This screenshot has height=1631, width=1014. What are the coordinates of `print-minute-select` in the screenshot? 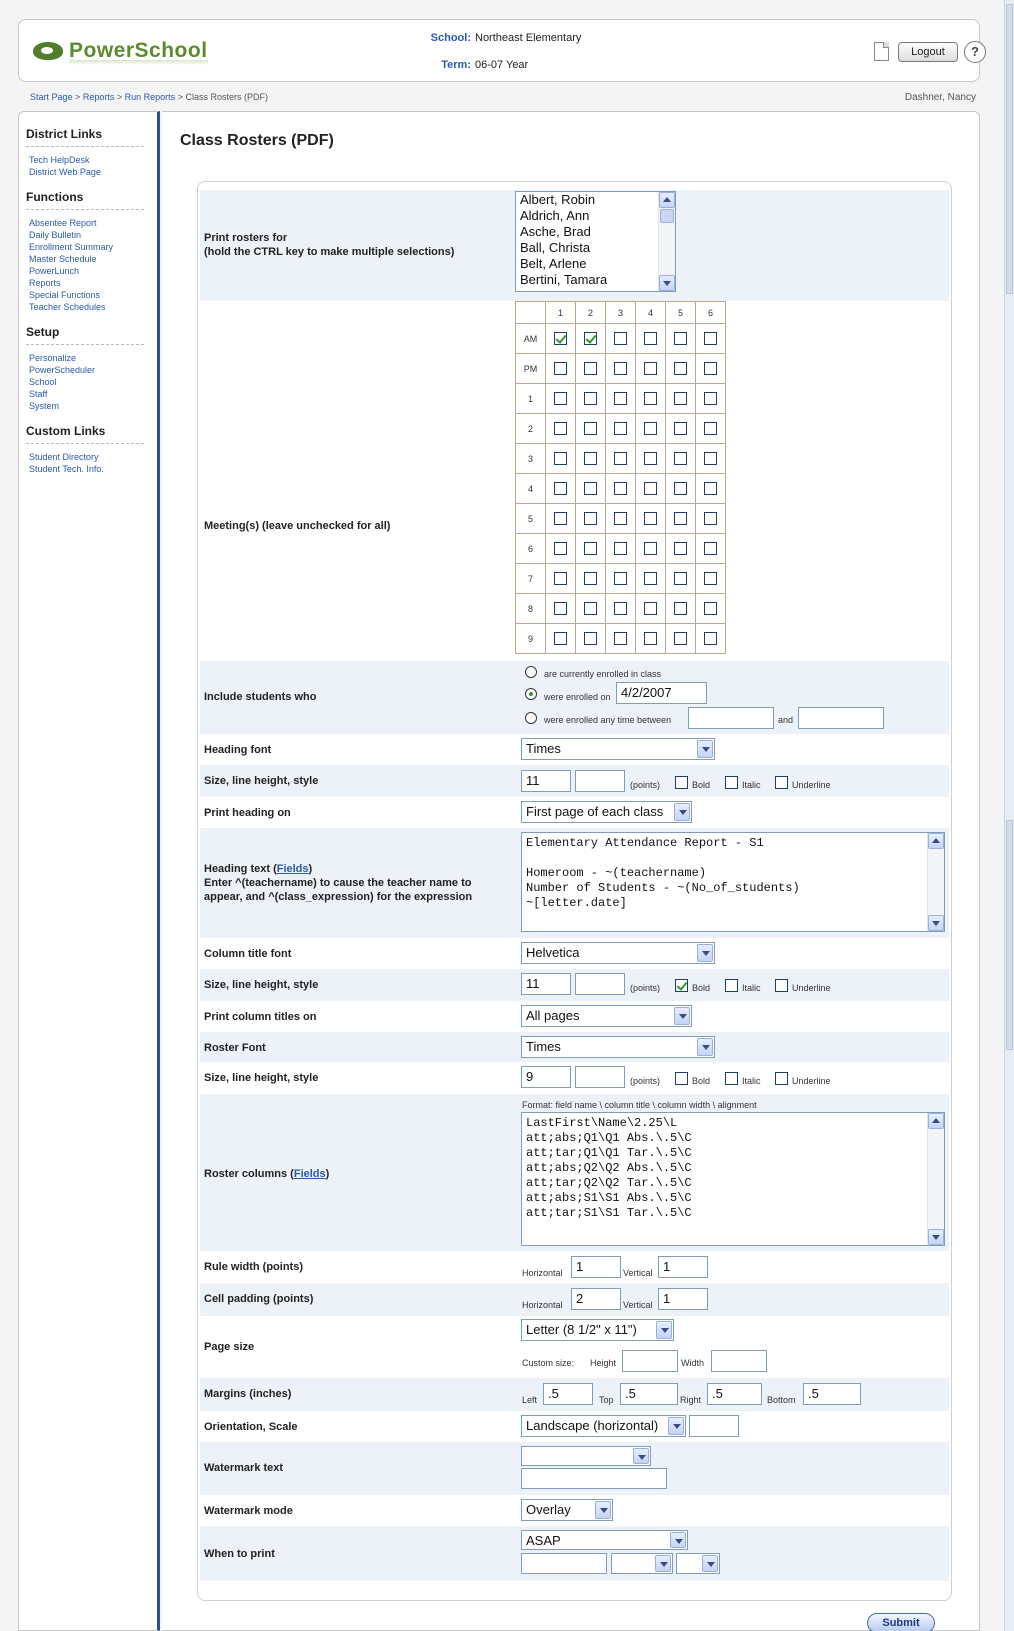 It's located at (698, 1563).